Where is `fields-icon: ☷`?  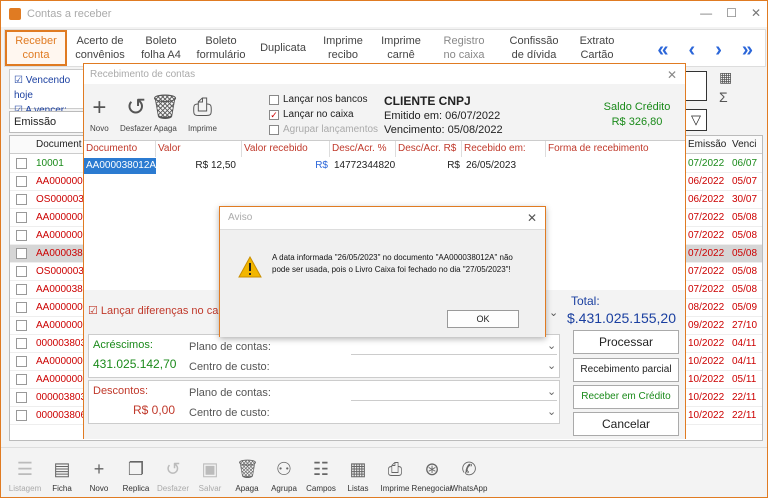 fields-icon: ☷ is located at coordinates (321, 469).